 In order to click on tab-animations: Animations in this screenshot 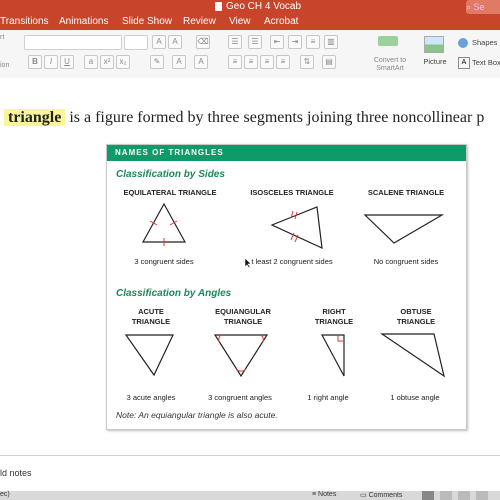, I will do `click(83, 21)`.